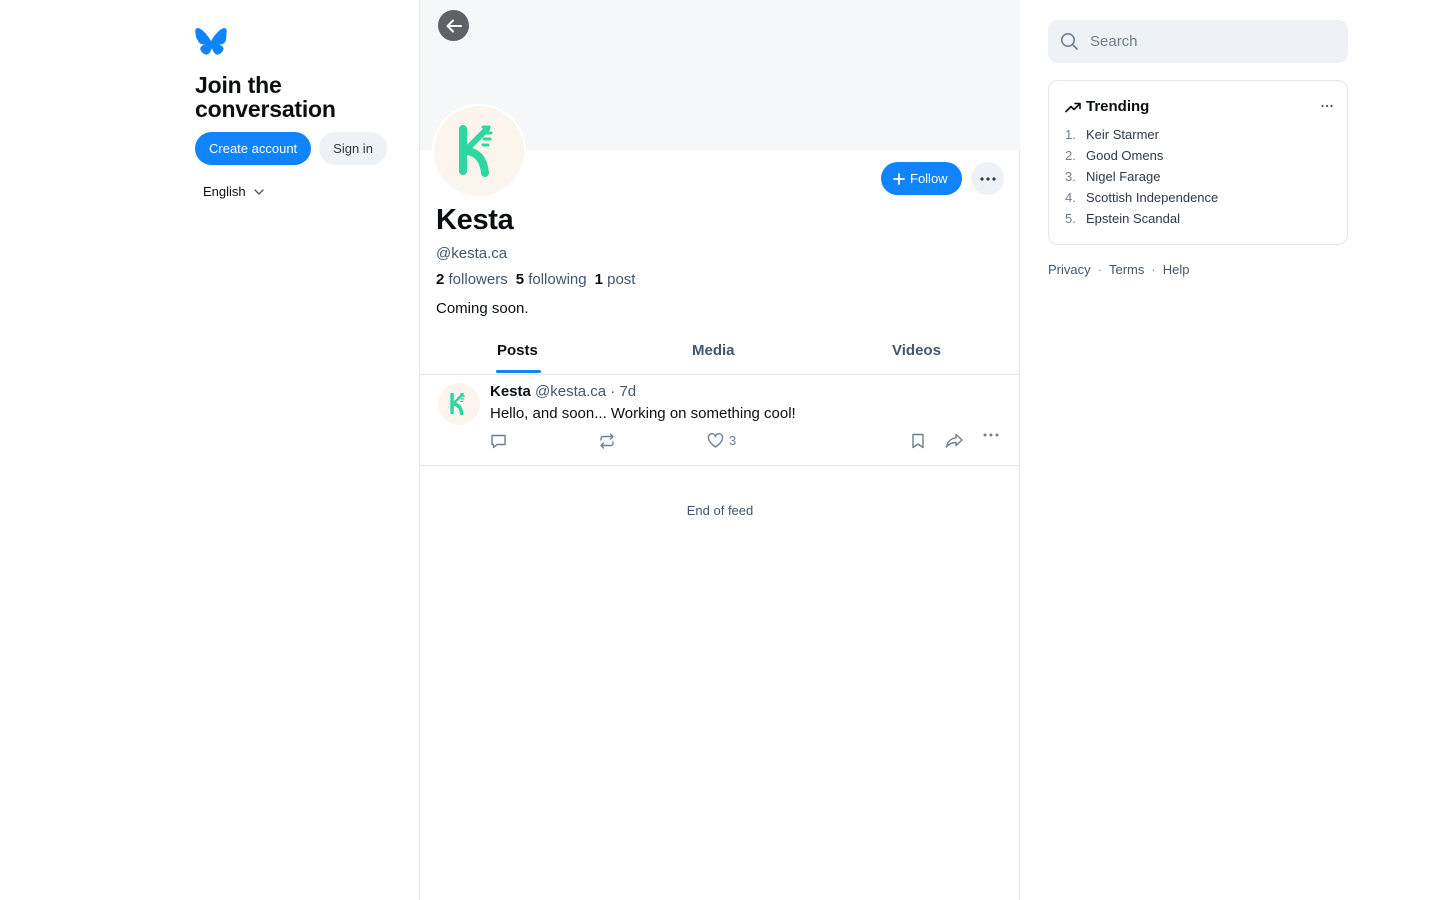 The image size is (1440, 900). I want to click on join-title: Join the conversation, so click(265, 97).